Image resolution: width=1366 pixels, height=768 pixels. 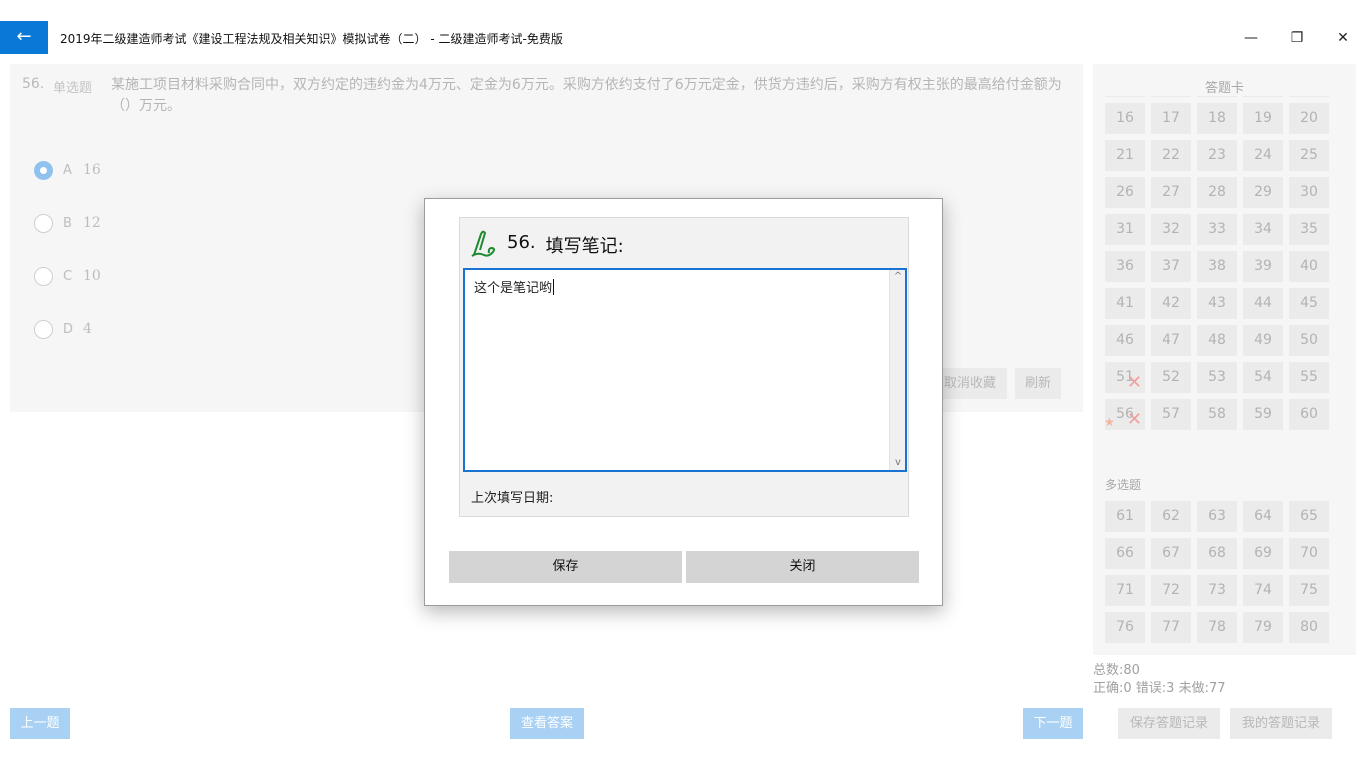 I want to click on back-button: ←, so click(x=24, y=37).